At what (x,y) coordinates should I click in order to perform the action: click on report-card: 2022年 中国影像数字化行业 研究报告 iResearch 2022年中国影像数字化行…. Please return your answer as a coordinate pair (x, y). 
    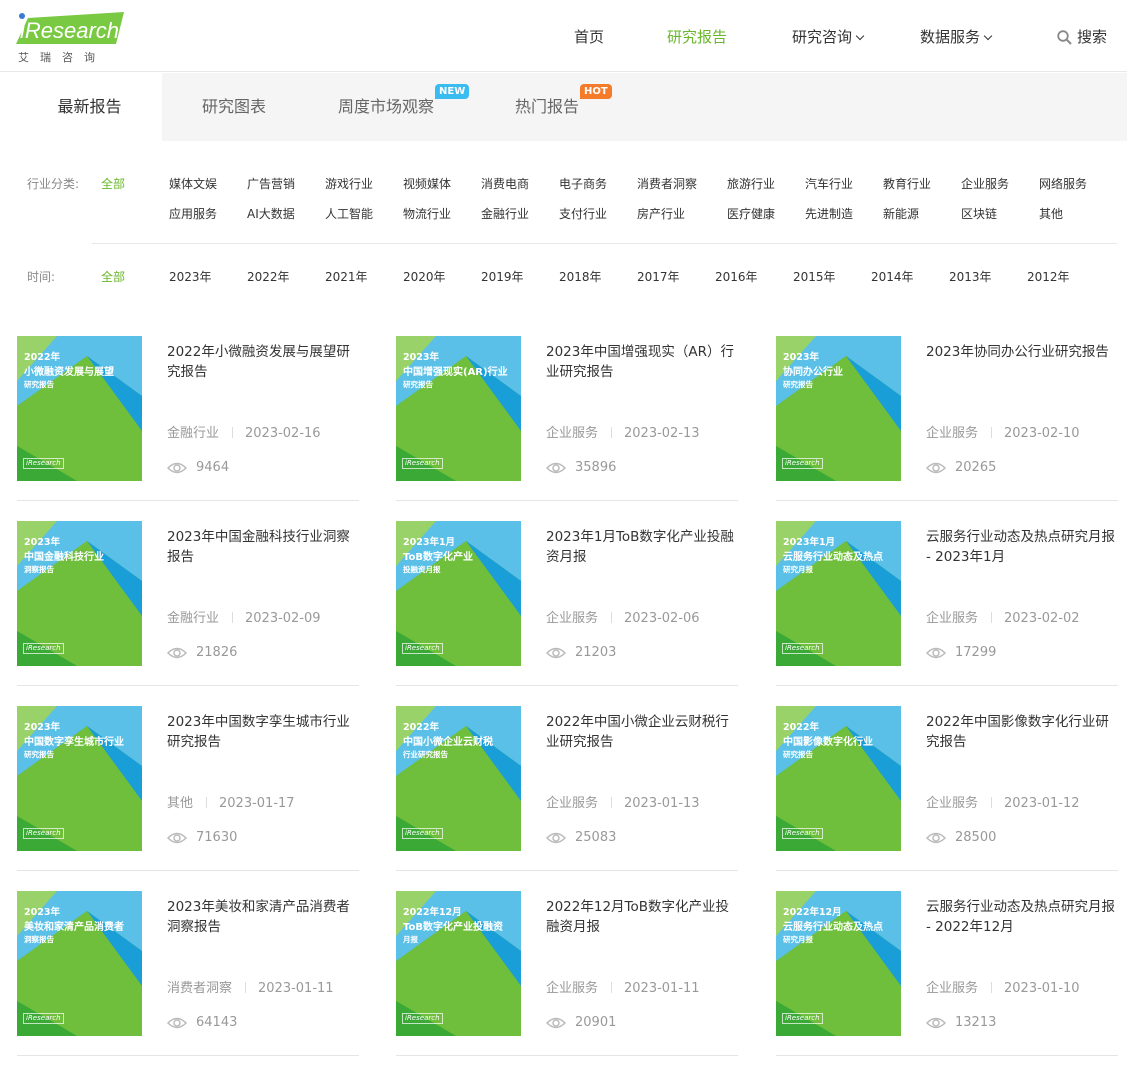
    Looking at the image, I should click on (947, 788).